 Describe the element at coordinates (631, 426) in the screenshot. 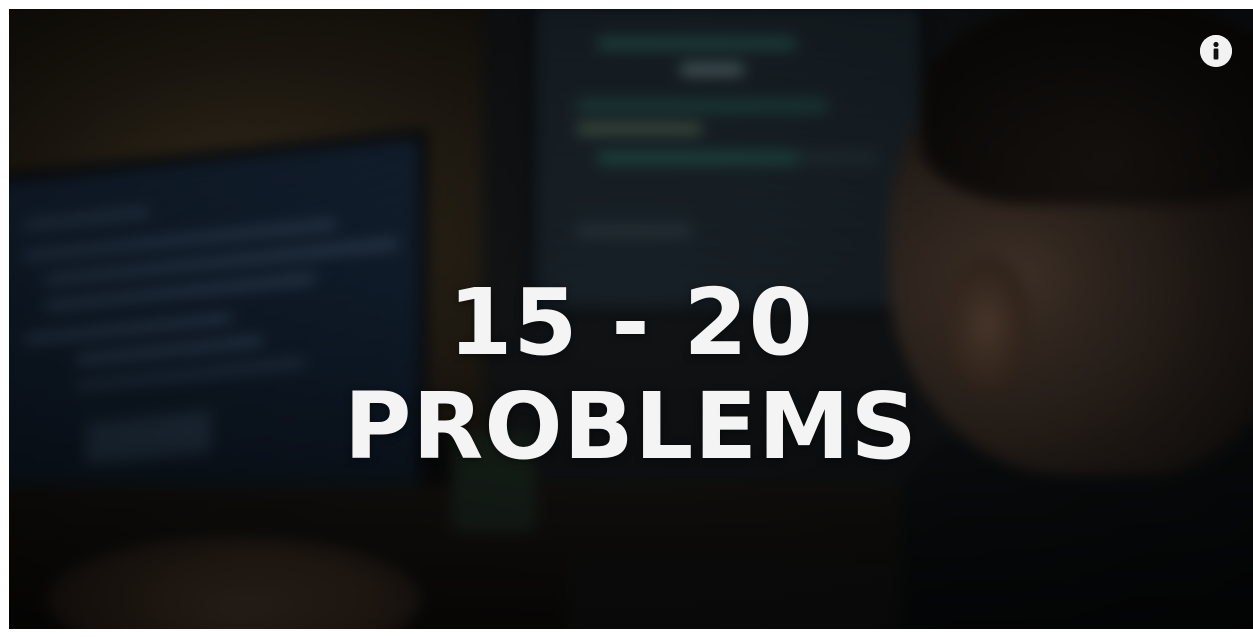

I see `overlay-title-line2: PROBLEMS` at that location.